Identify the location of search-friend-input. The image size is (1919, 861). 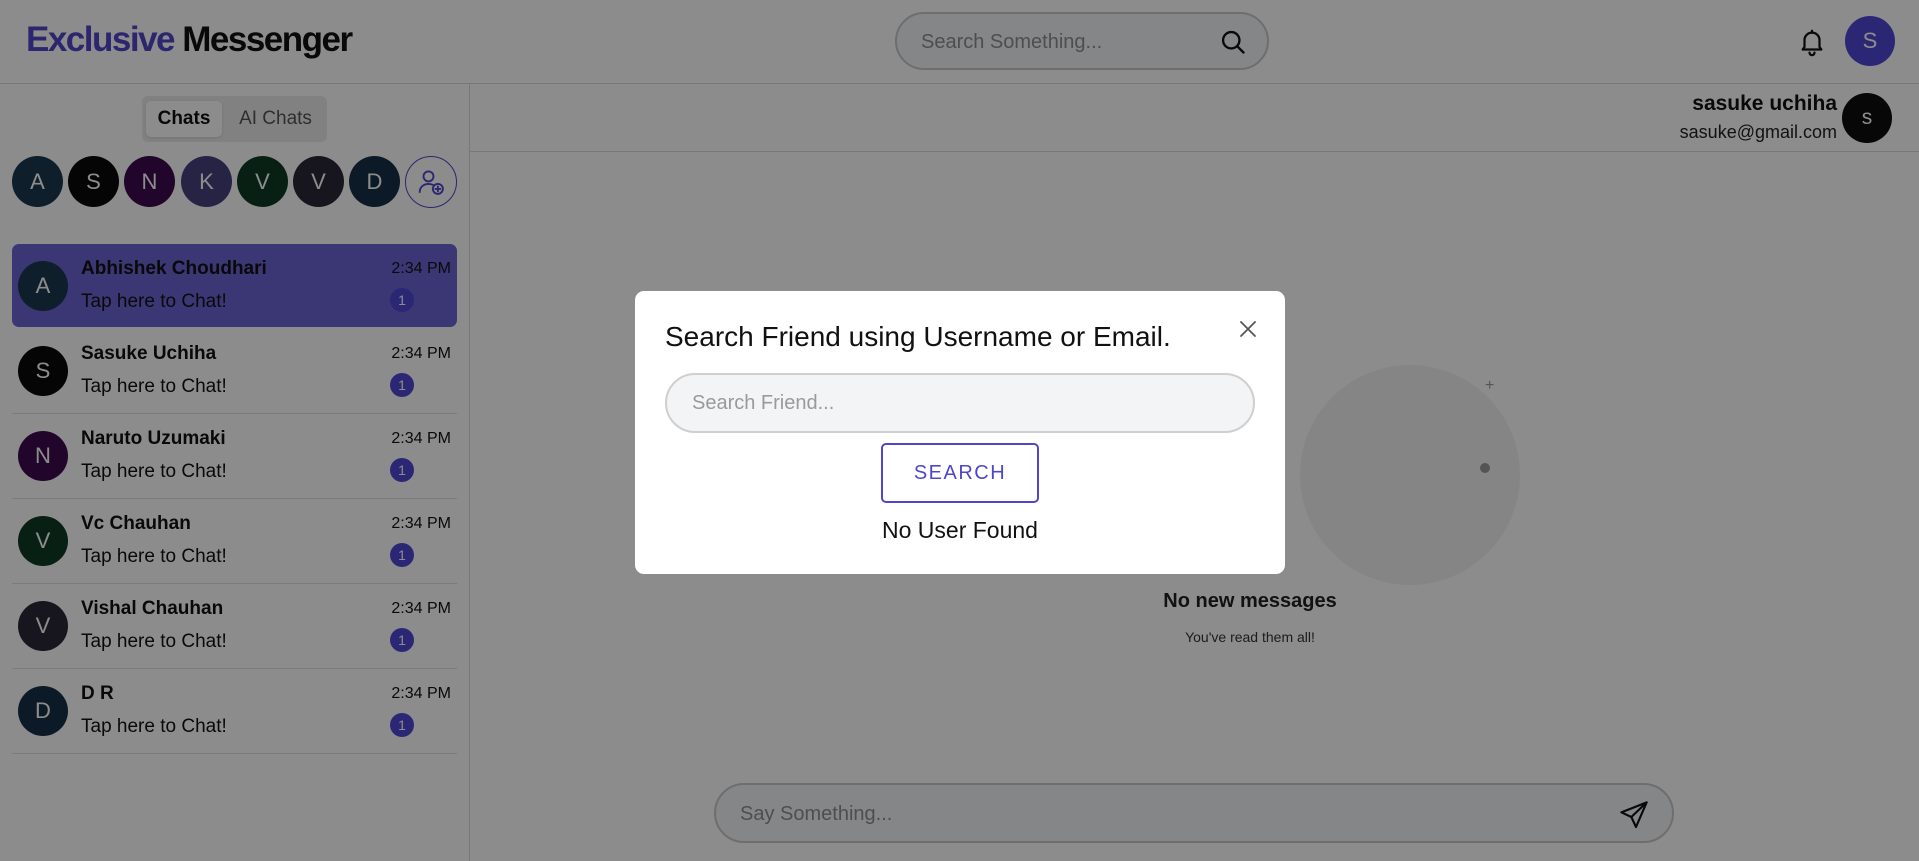
(960, 403).